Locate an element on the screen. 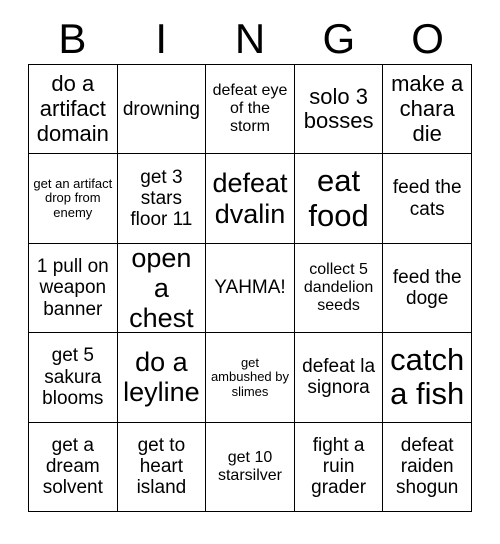  bingo-cell-n2: defeat dvalin is located at coordinates (250, 199).